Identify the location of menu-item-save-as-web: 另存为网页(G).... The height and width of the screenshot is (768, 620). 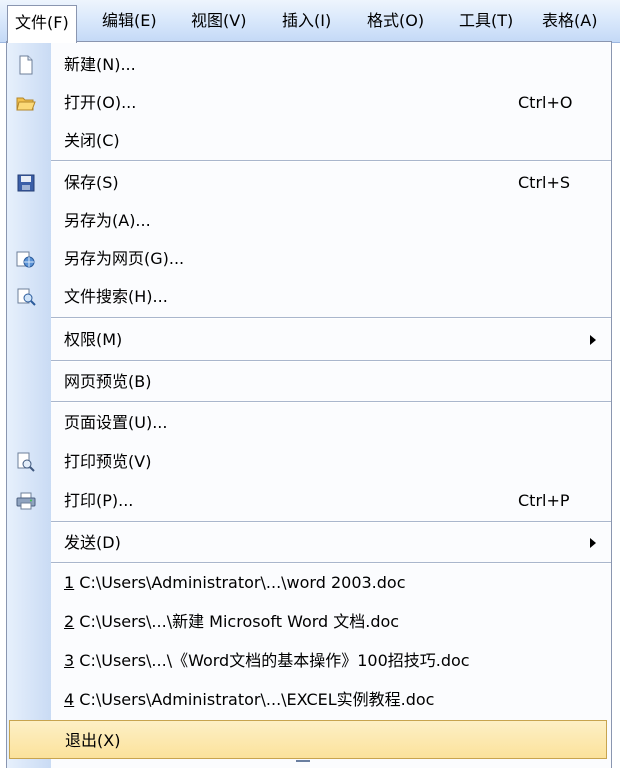
(309, 258).